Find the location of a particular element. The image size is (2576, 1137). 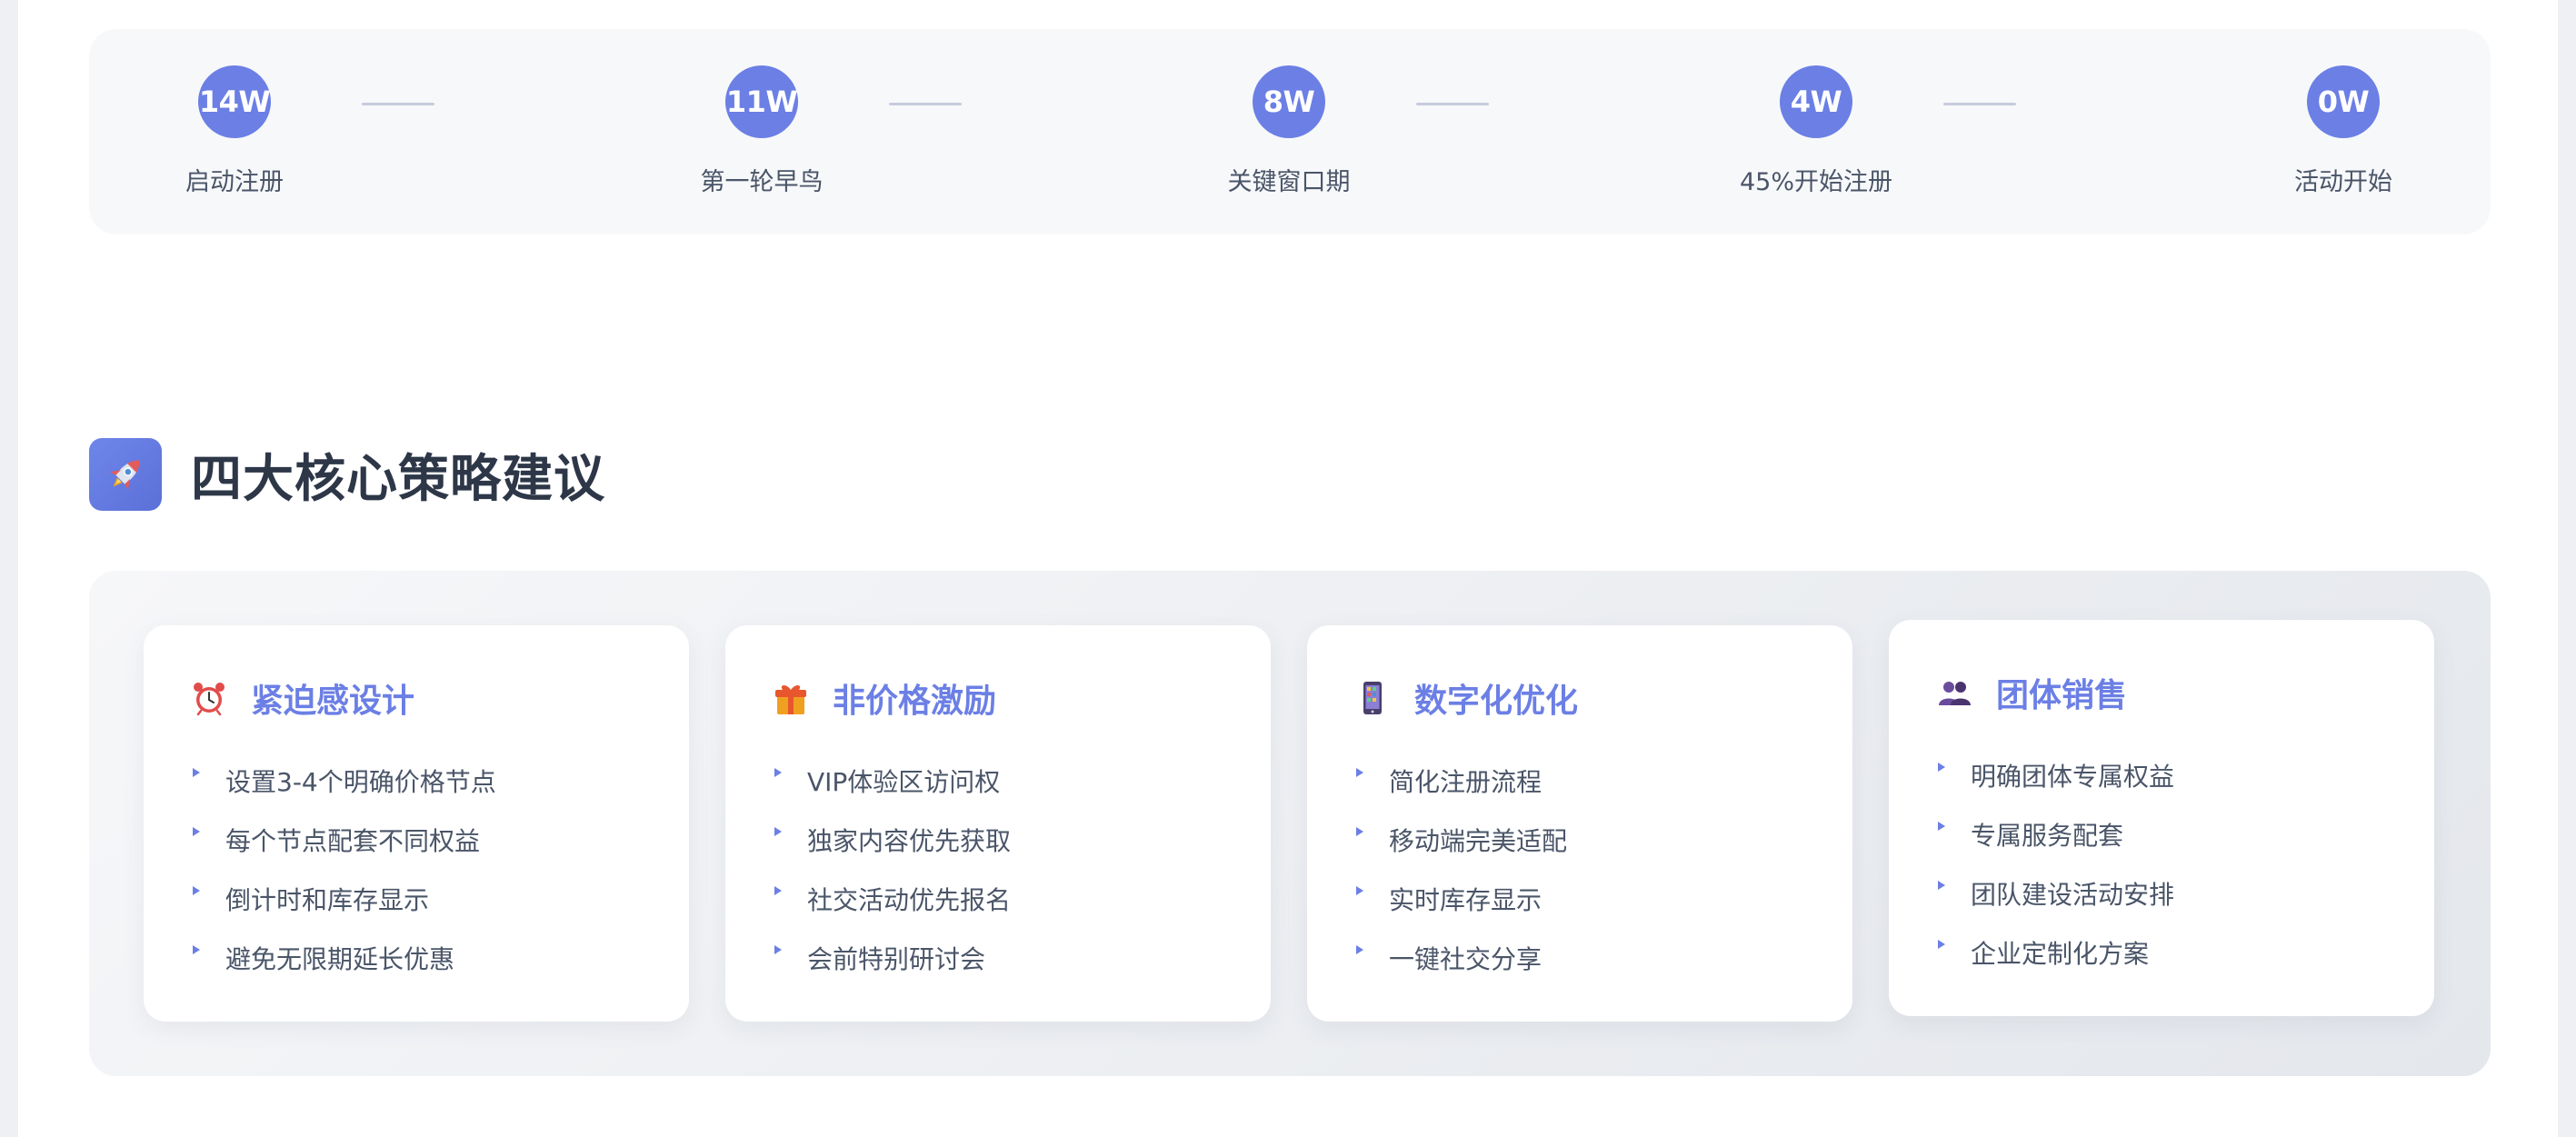

list-item: 社交活动优先报名 is located at coordinates (893, 899).